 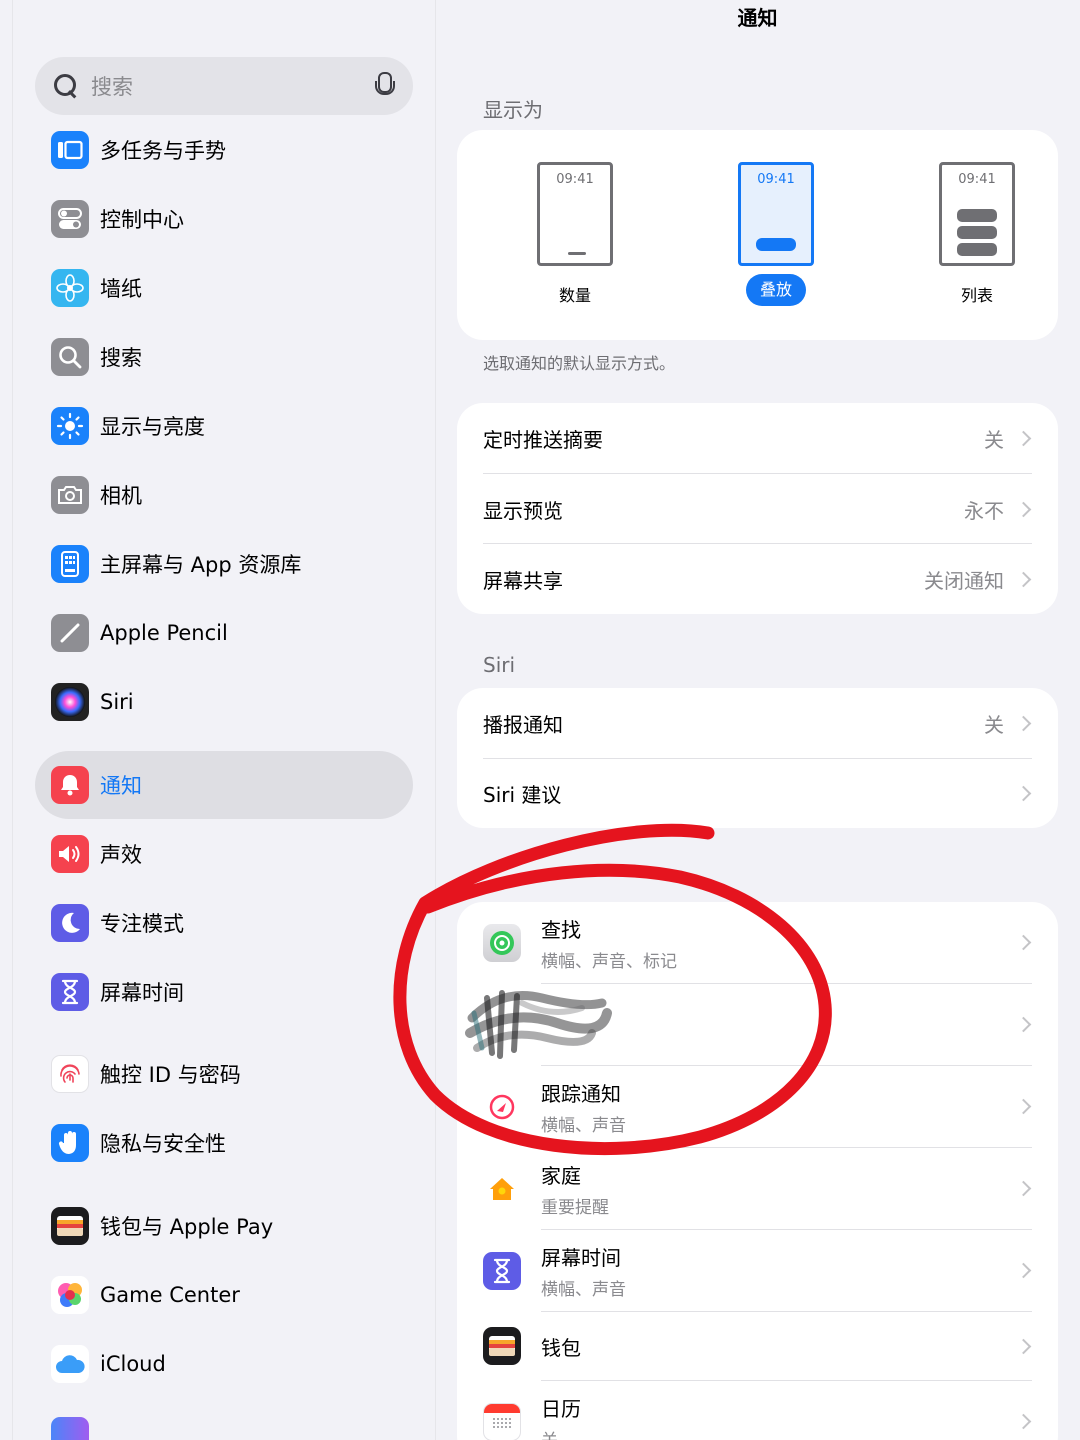 I want to click on multitasking-icon, so click(x=70, y=150).